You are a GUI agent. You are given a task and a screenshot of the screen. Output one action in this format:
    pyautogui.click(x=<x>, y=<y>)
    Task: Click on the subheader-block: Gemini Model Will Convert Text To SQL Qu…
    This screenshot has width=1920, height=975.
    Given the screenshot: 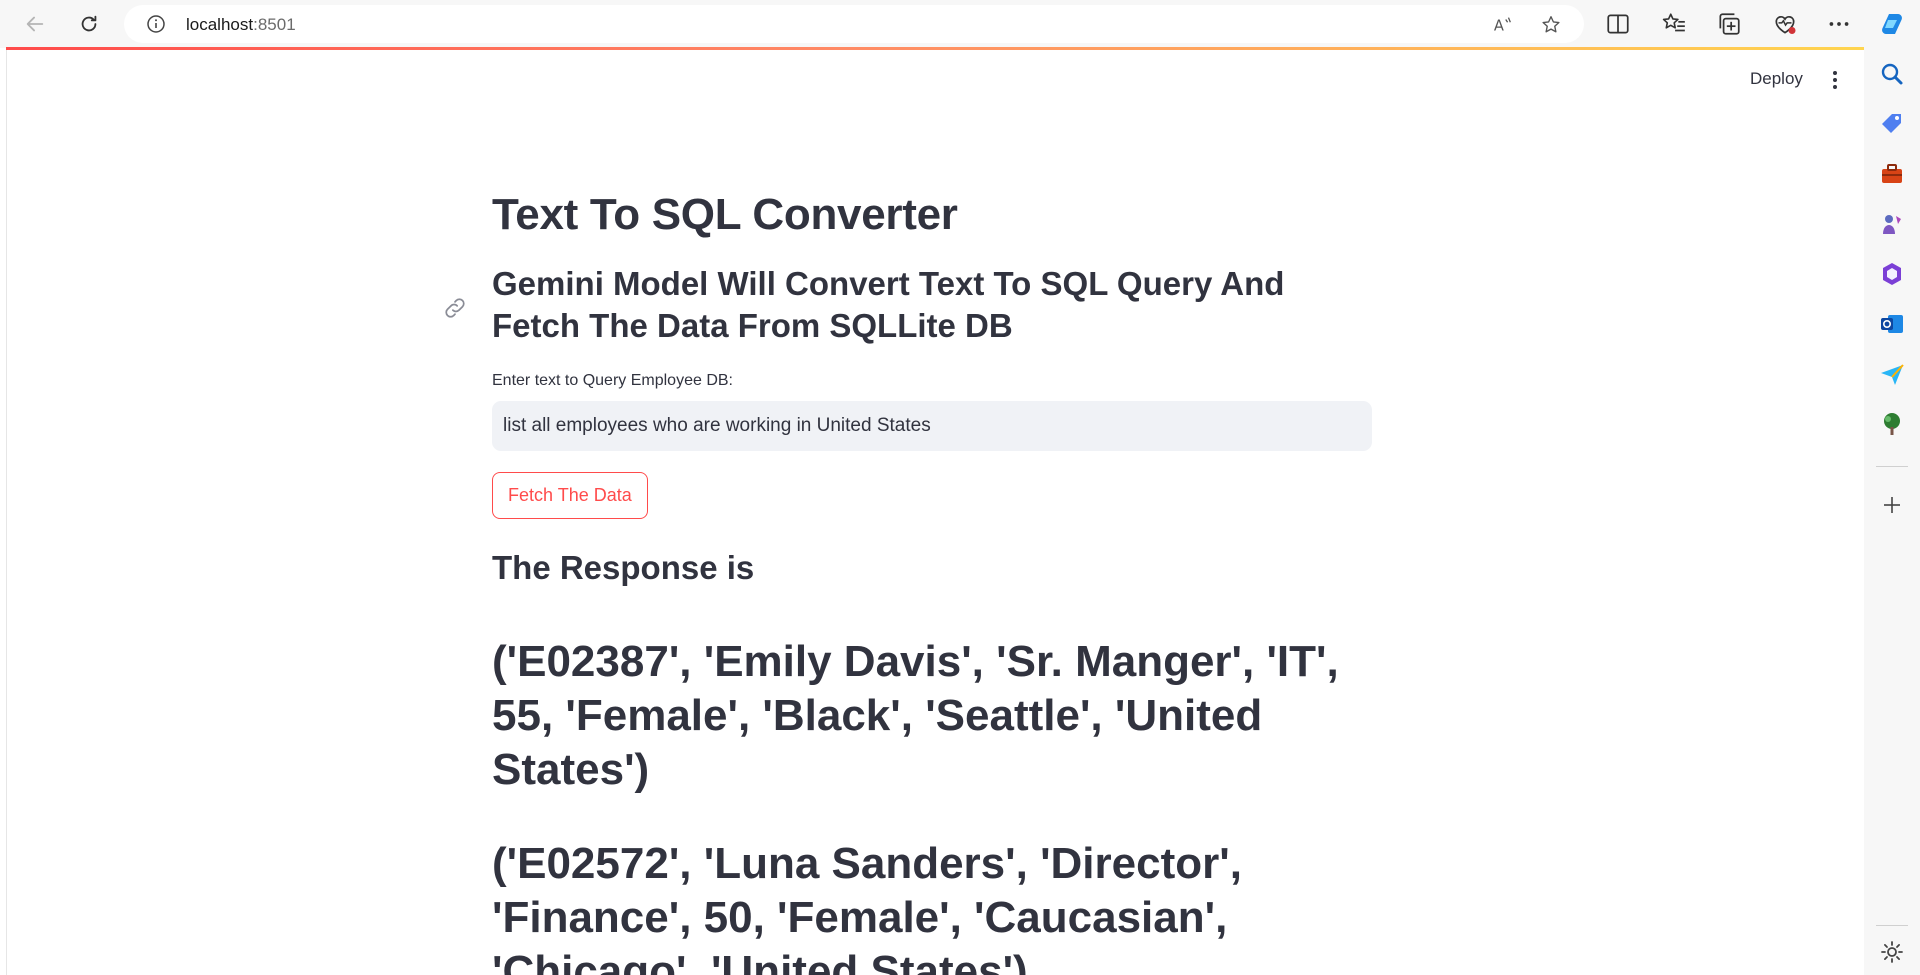 What is the action you would take?
    pyautogui.click(x=910, y=305)
    